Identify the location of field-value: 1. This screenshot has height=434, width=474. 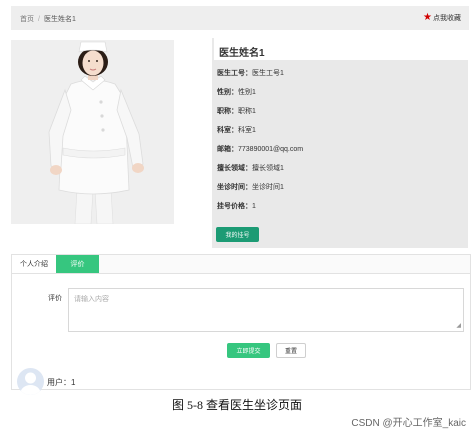
(254, 206).